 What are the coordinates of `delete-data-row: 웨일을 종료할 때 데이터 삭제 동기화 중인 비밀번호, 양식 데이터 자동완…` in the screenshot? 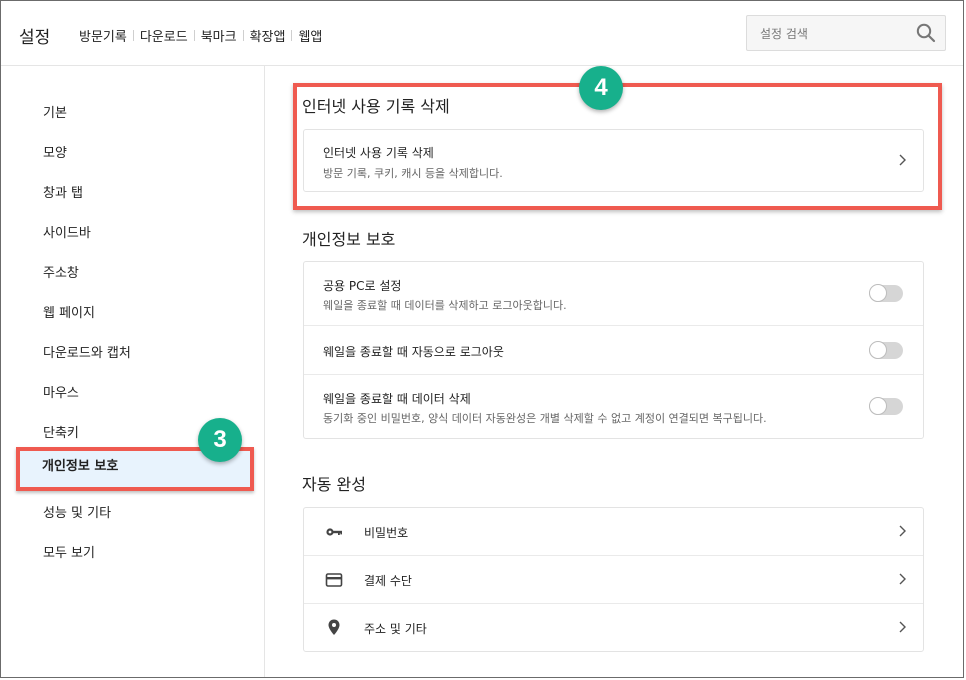 It's located at (613, 406).